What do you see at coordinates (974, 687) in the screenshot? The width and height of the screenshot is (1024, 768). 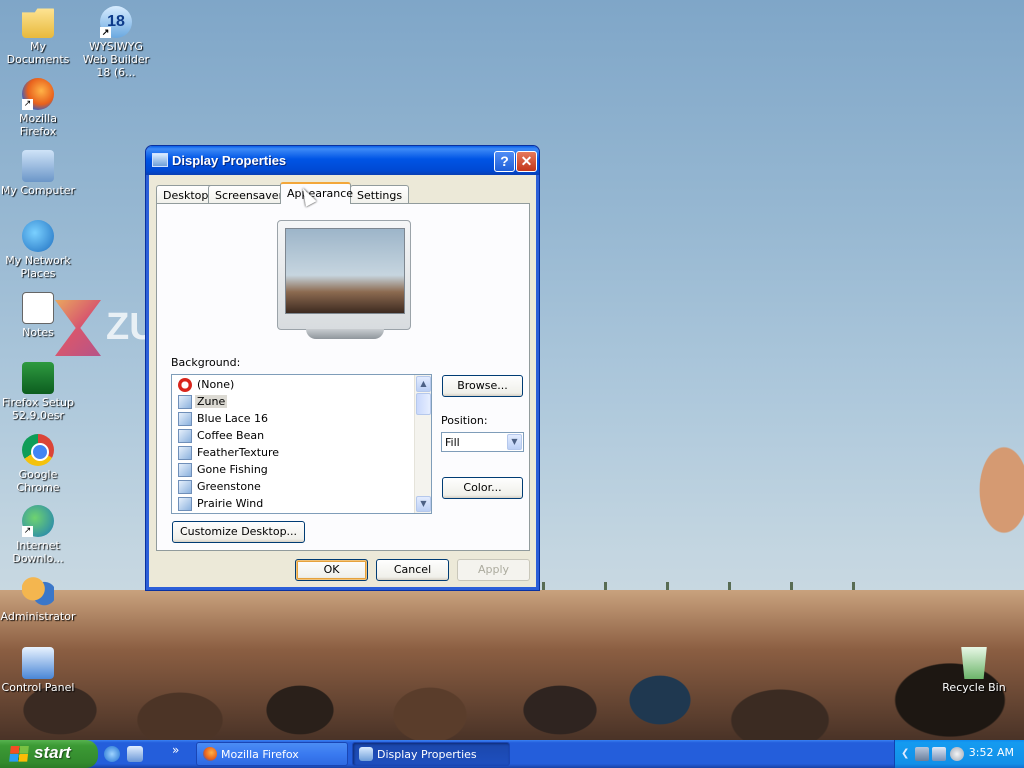 I see `desktop-icon-label: Recycle Bin` at bounding box center [974, 687].